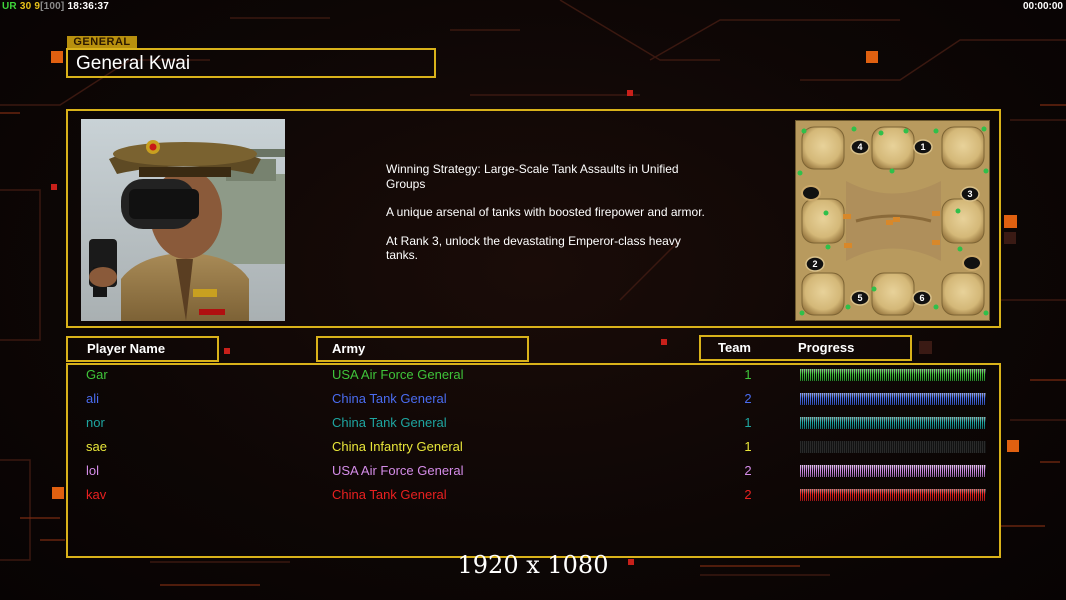 This screenshot has height=600, width=1066. I want to click on game-timer: 00:00:00, so click(1042, 6).